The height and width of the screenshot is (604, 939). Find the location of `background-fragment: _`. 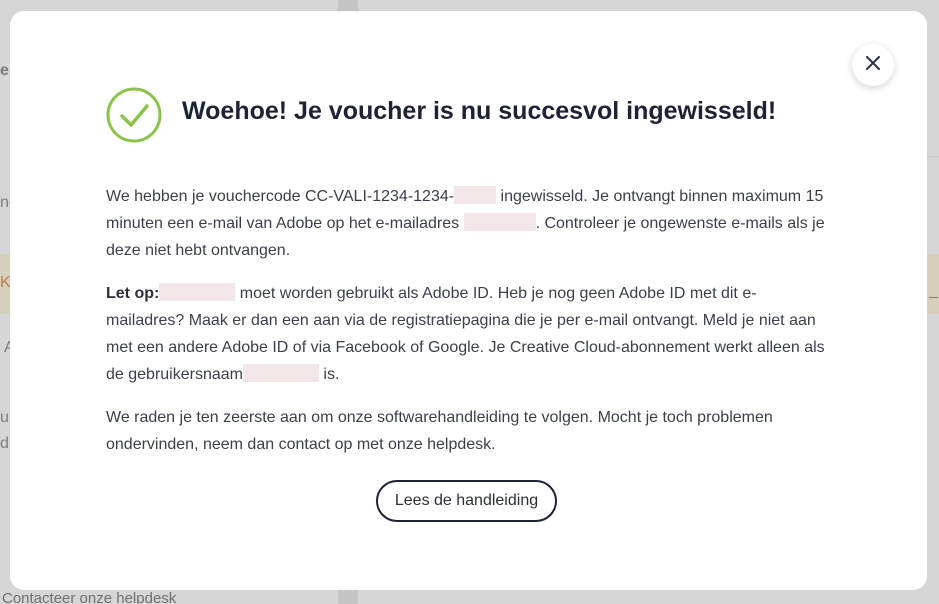

background-fragment: _ is located at coordinates (933, 290).